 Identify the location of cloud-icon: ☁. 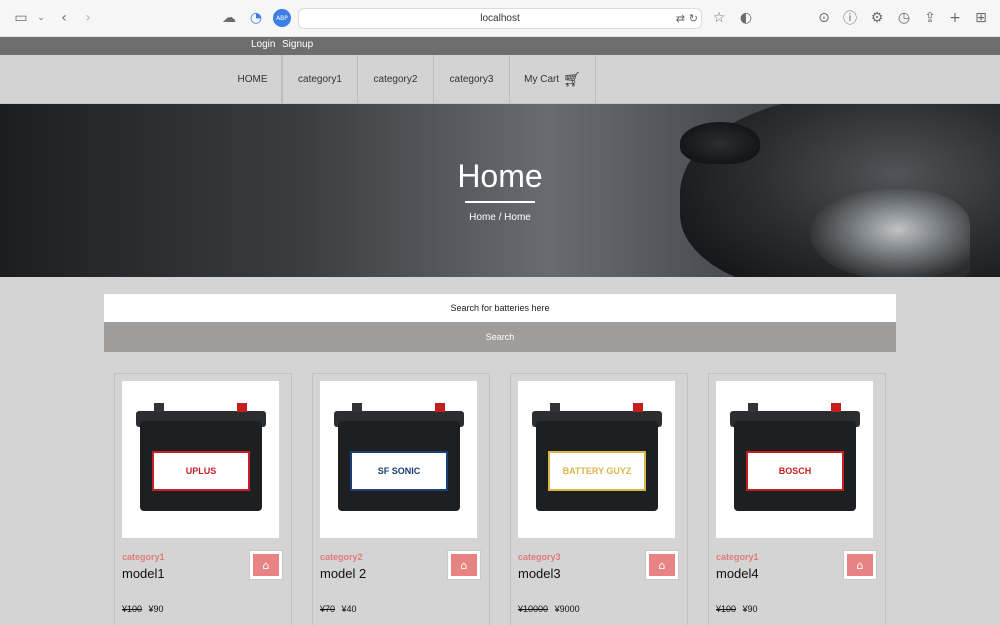
(229, 18).